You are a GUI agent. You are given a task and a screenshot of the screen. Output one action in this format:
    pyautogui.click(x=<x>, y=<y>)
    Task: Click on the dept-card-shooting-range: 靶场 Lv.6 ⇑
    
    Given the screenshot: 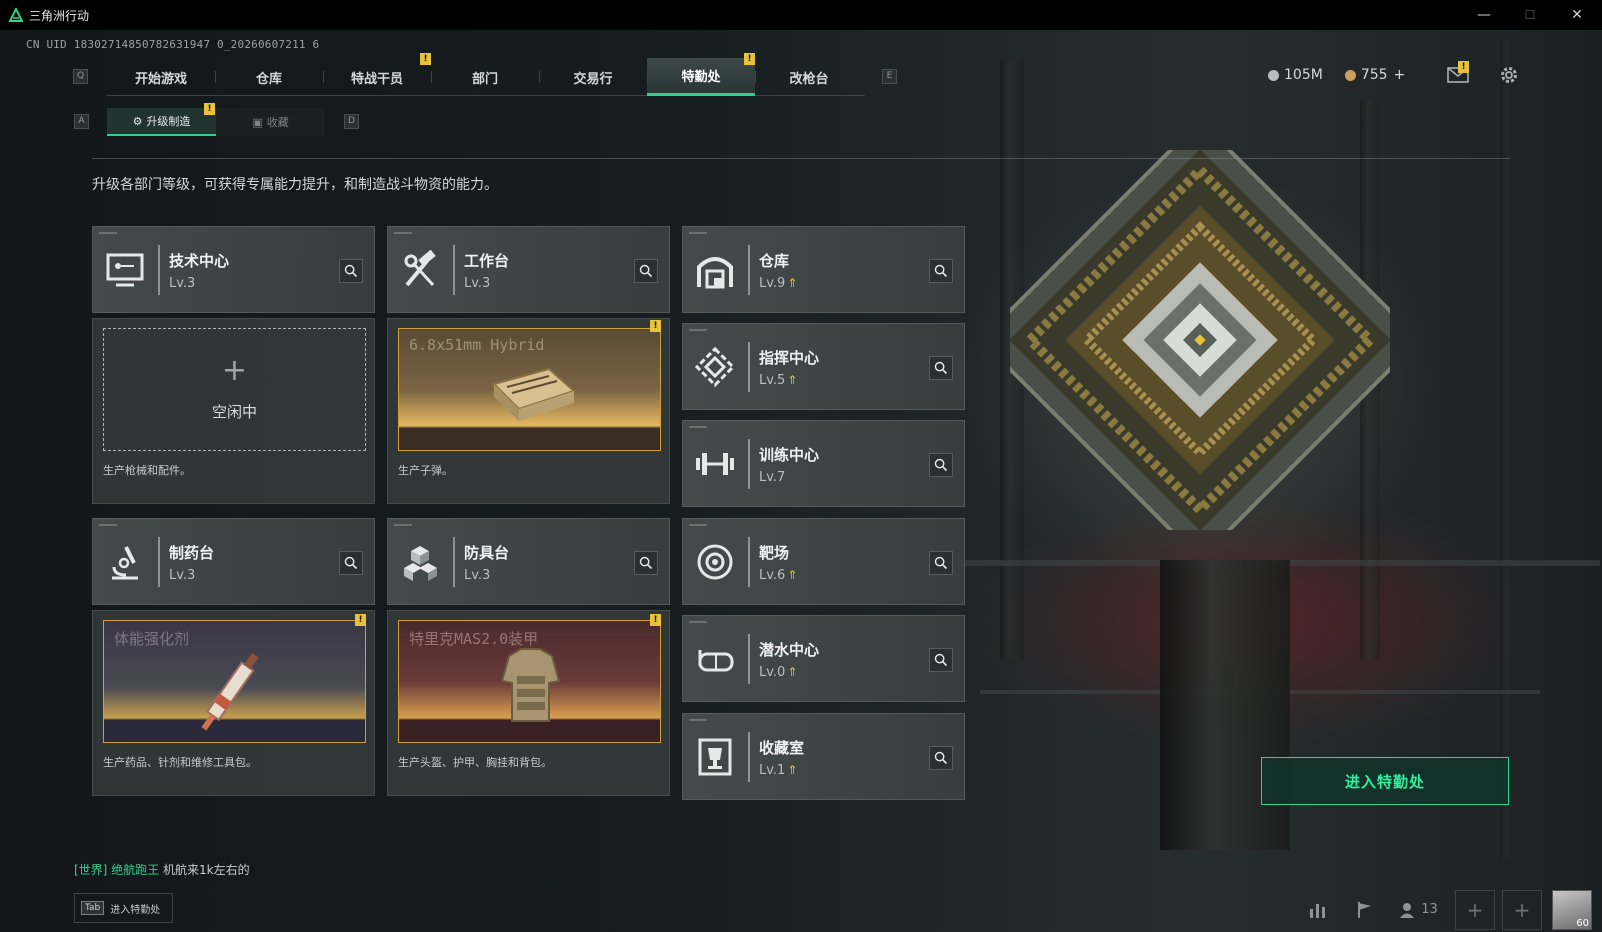 What is the action you would take?
    pyautogui.click(x=823, y=561)
    